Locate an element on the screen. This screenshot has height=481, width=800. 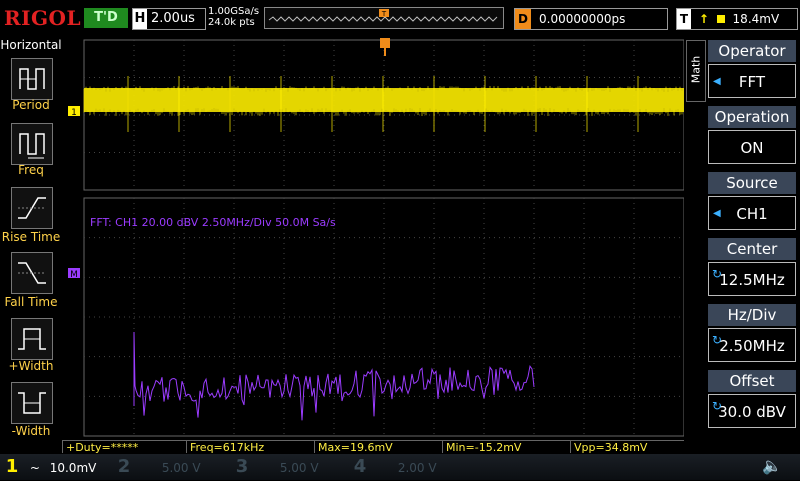
operator-value: ◀ FFT is located at coordinates (752, 81).